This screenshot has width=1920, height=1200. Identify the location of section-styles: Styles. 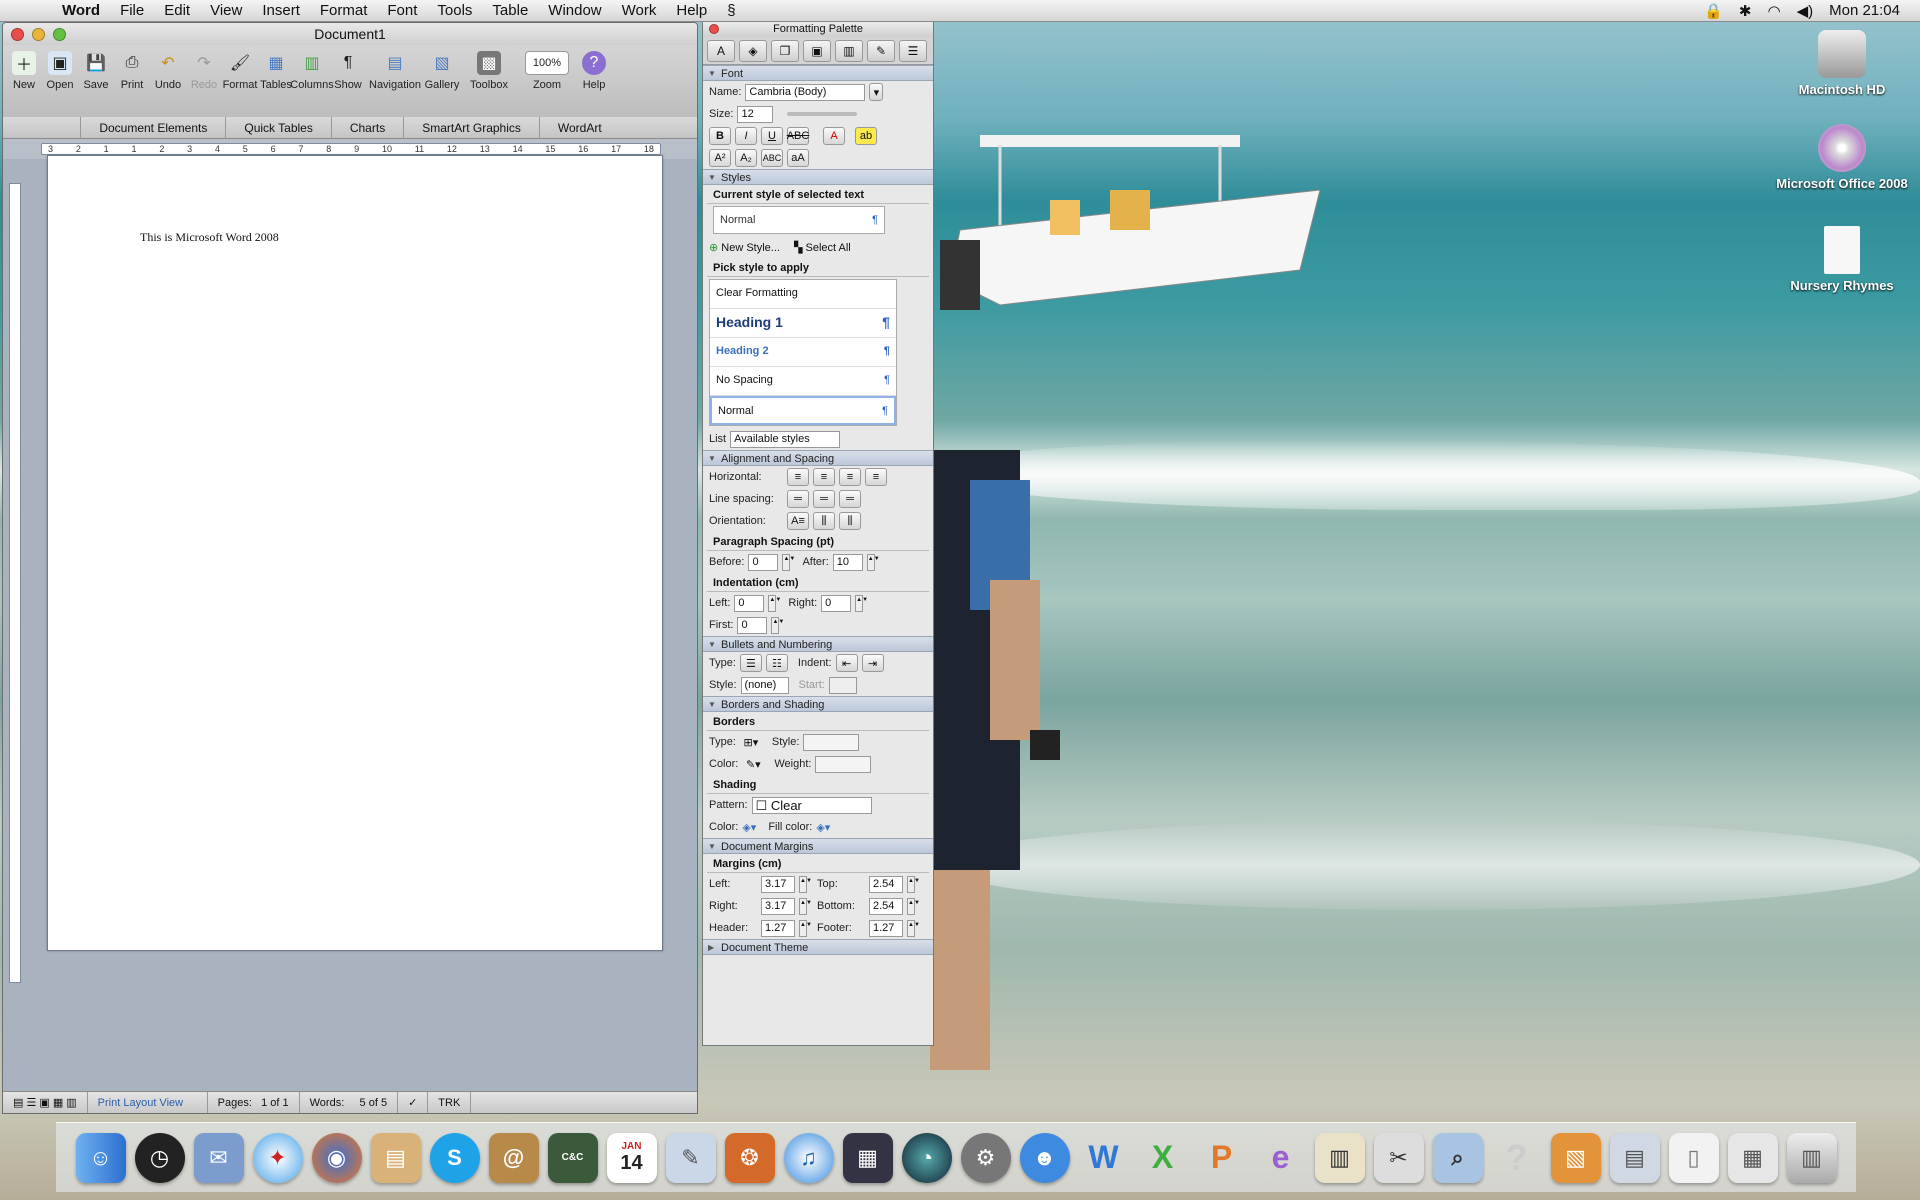
(818, 177).